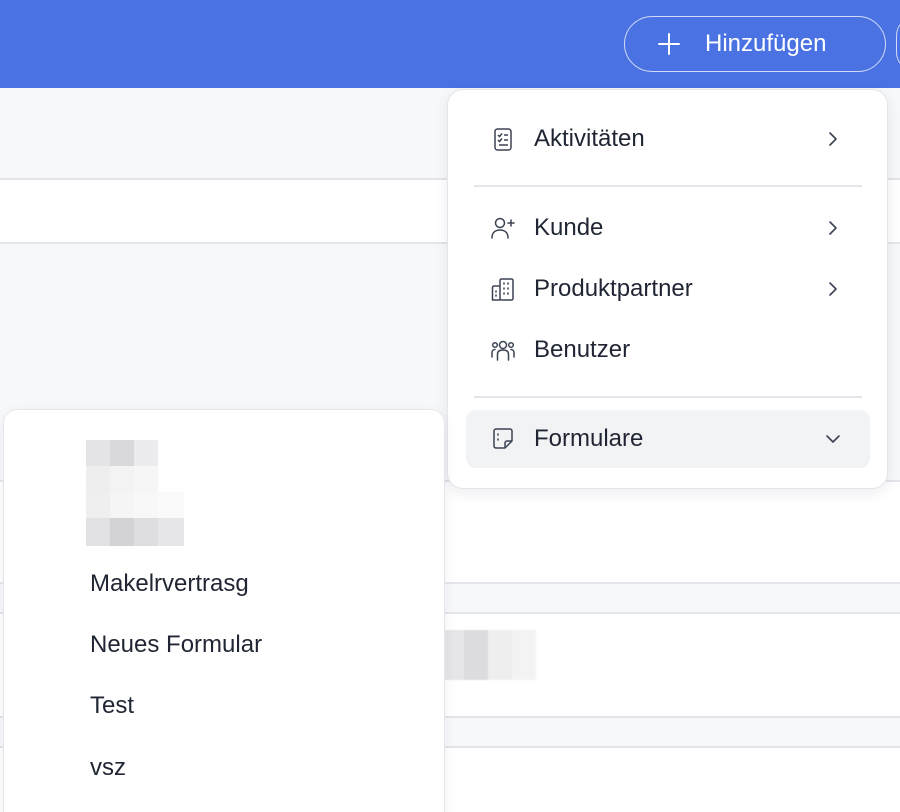  Describe the element at coordinates (668, 228) in the screenshot. I see `menu-item-kunde: Kunde` at that location.